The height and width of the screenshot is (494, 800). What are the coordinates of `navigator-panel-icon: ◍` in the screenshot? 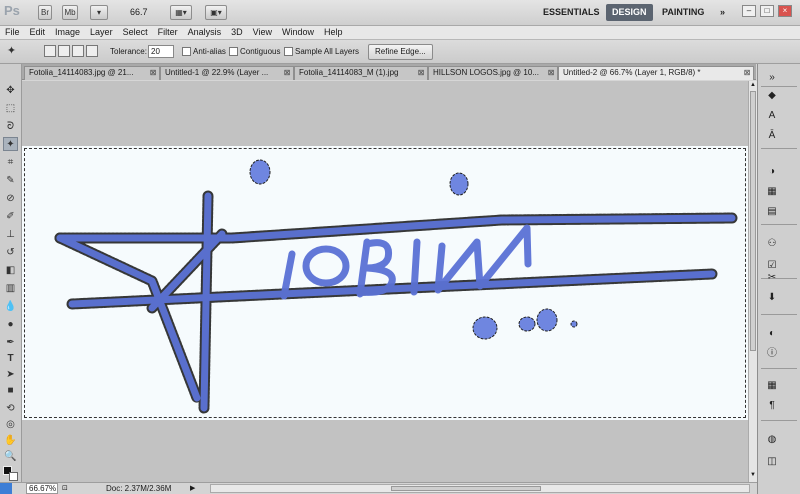 It's located at (772, 439).